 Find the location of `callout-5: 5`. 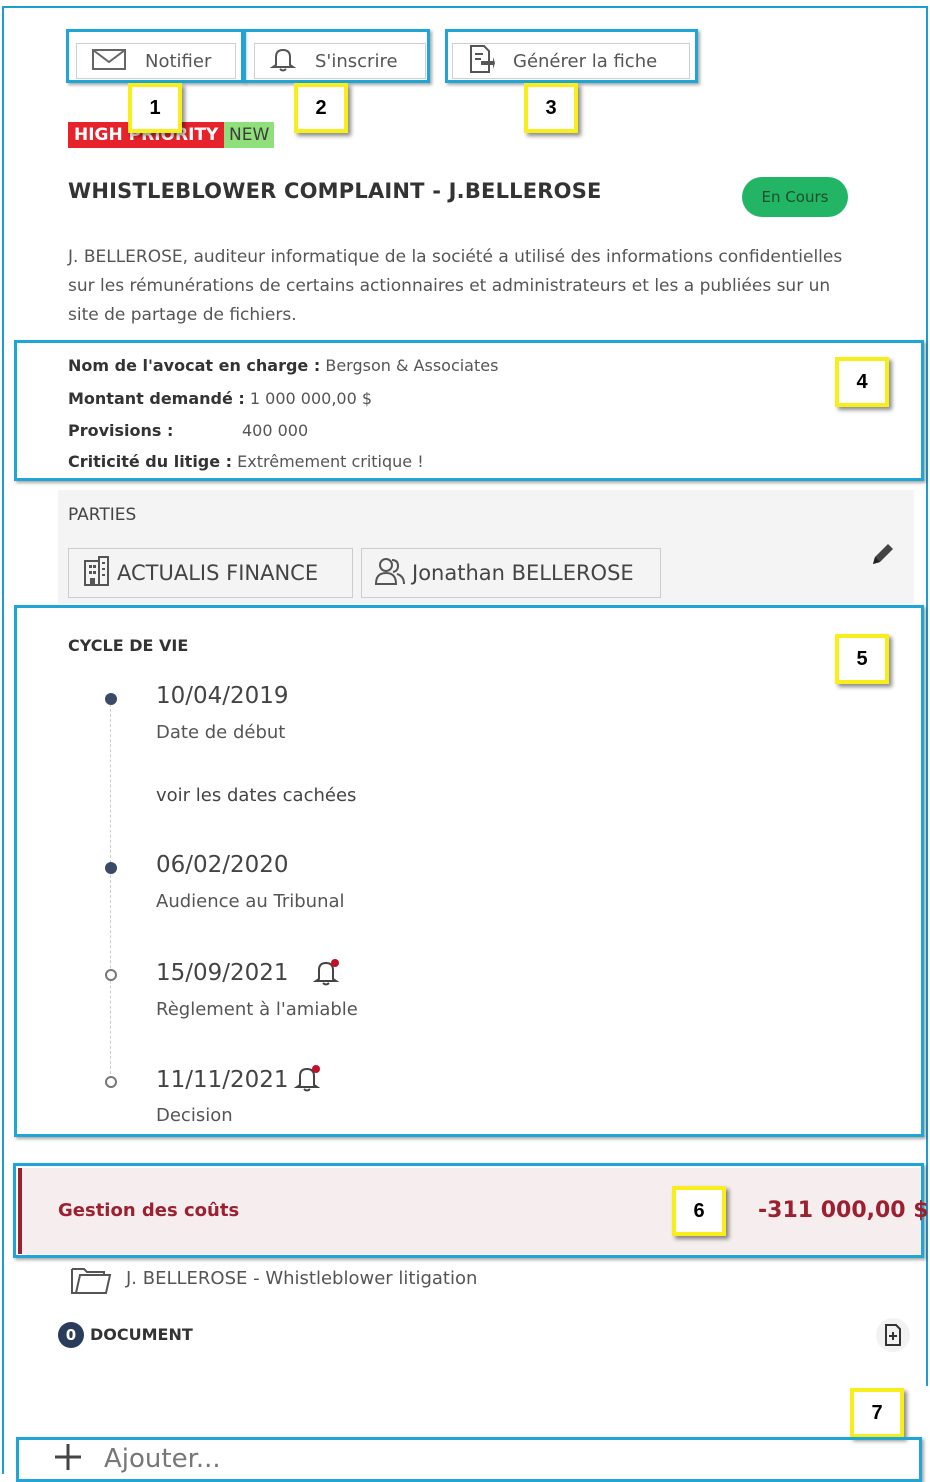

callout-5: 5 is located at coordinates (862, 659).